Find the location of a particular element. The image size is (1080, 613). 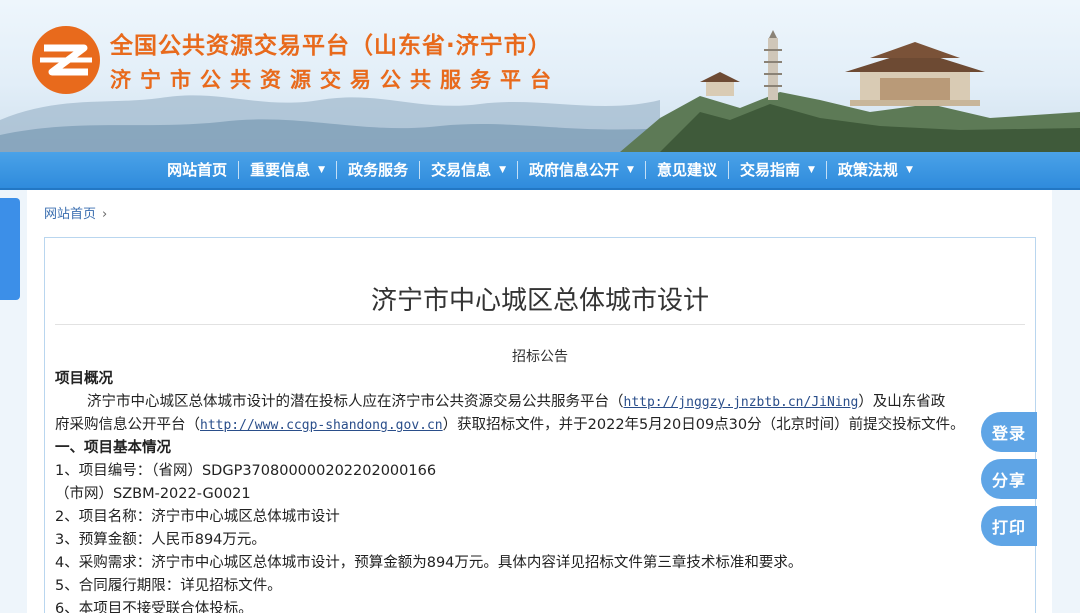

overview-text-1b: ）及山东省政 is located at coordinates (902, 402).